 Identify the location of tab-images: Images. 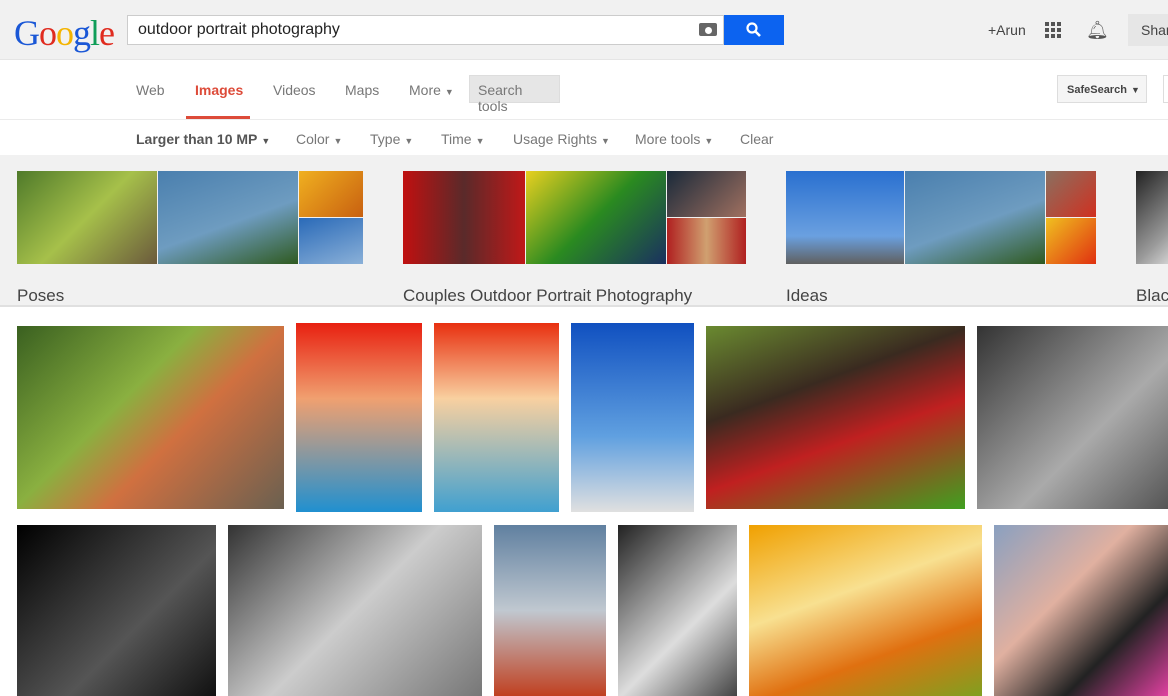
(219, 90).